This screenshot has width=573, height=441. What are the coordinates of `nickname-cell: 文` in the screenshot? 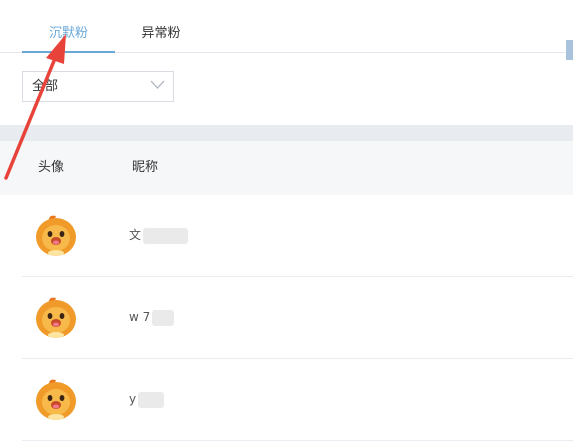 It's located at (159, 235).